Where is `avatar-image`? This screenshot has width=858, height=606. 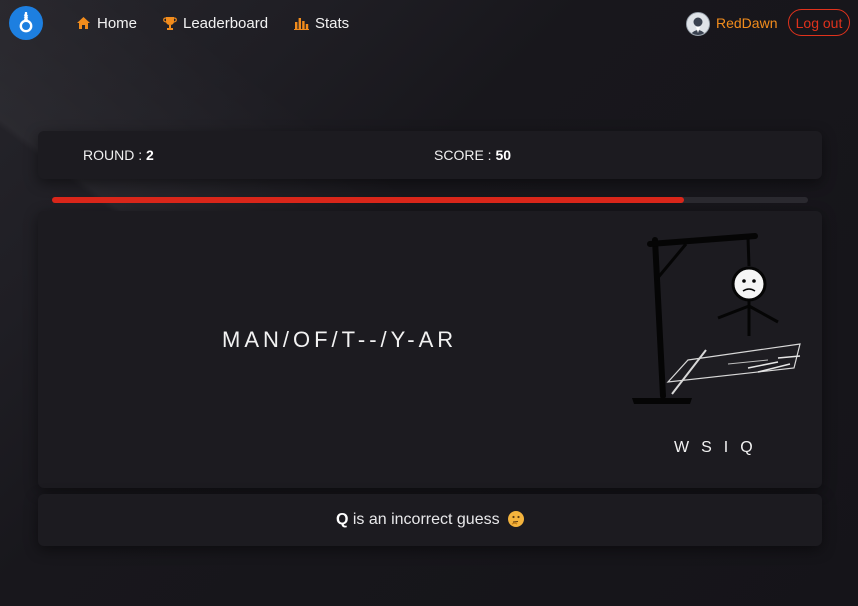 avatar-image is located at coordinates (698, 24).